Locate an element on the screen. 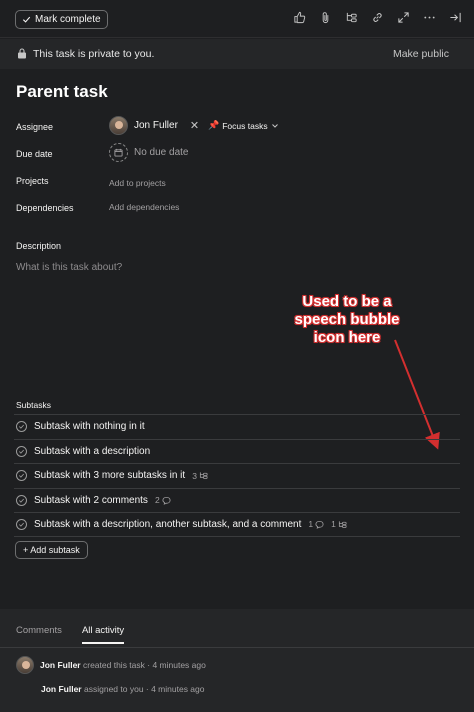 This screenshot has width=474, height=712. link-icon is located at coordinates (377, 17).